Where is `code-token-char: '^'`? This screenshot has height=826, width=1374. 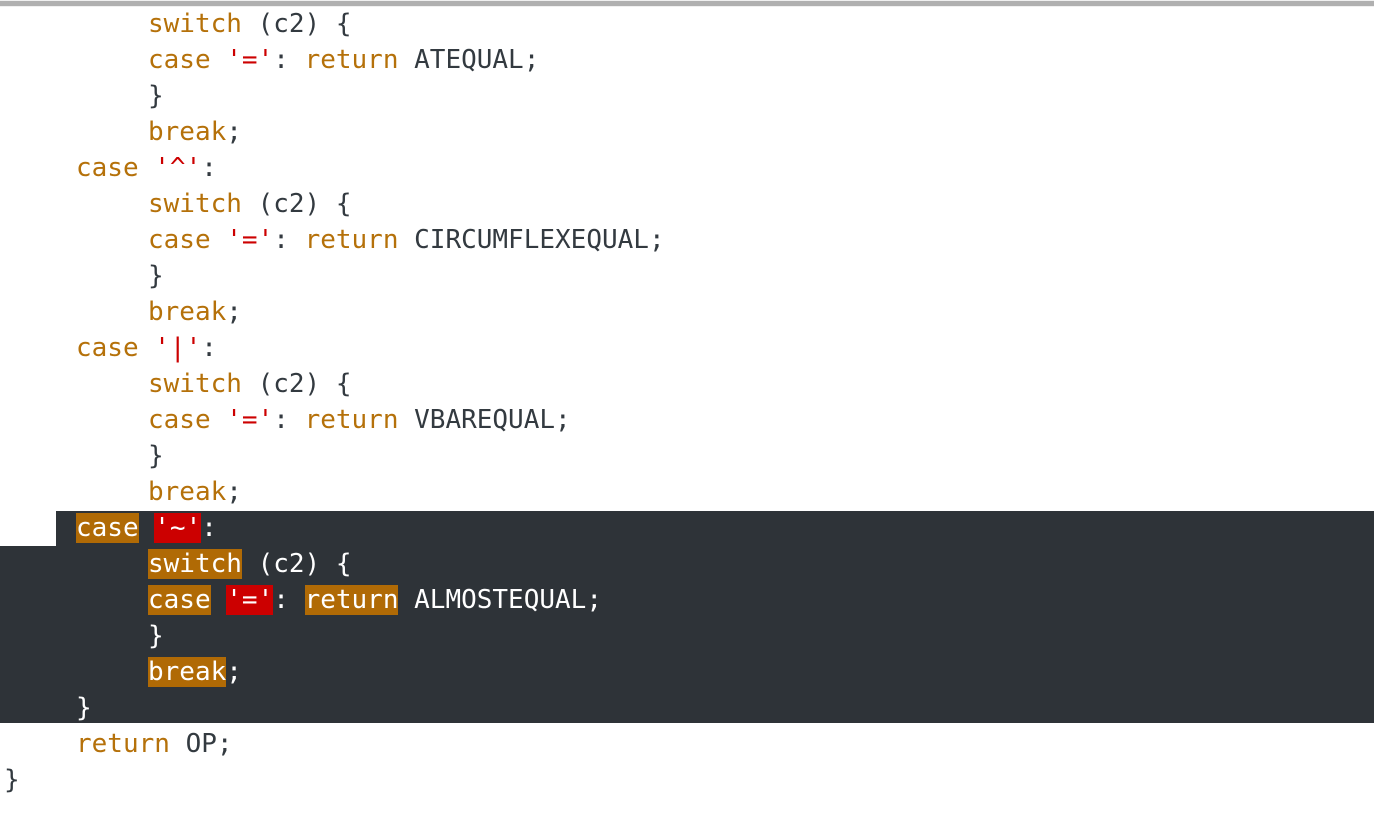 code-token-char: '^' is located at coordinates (178, 168).